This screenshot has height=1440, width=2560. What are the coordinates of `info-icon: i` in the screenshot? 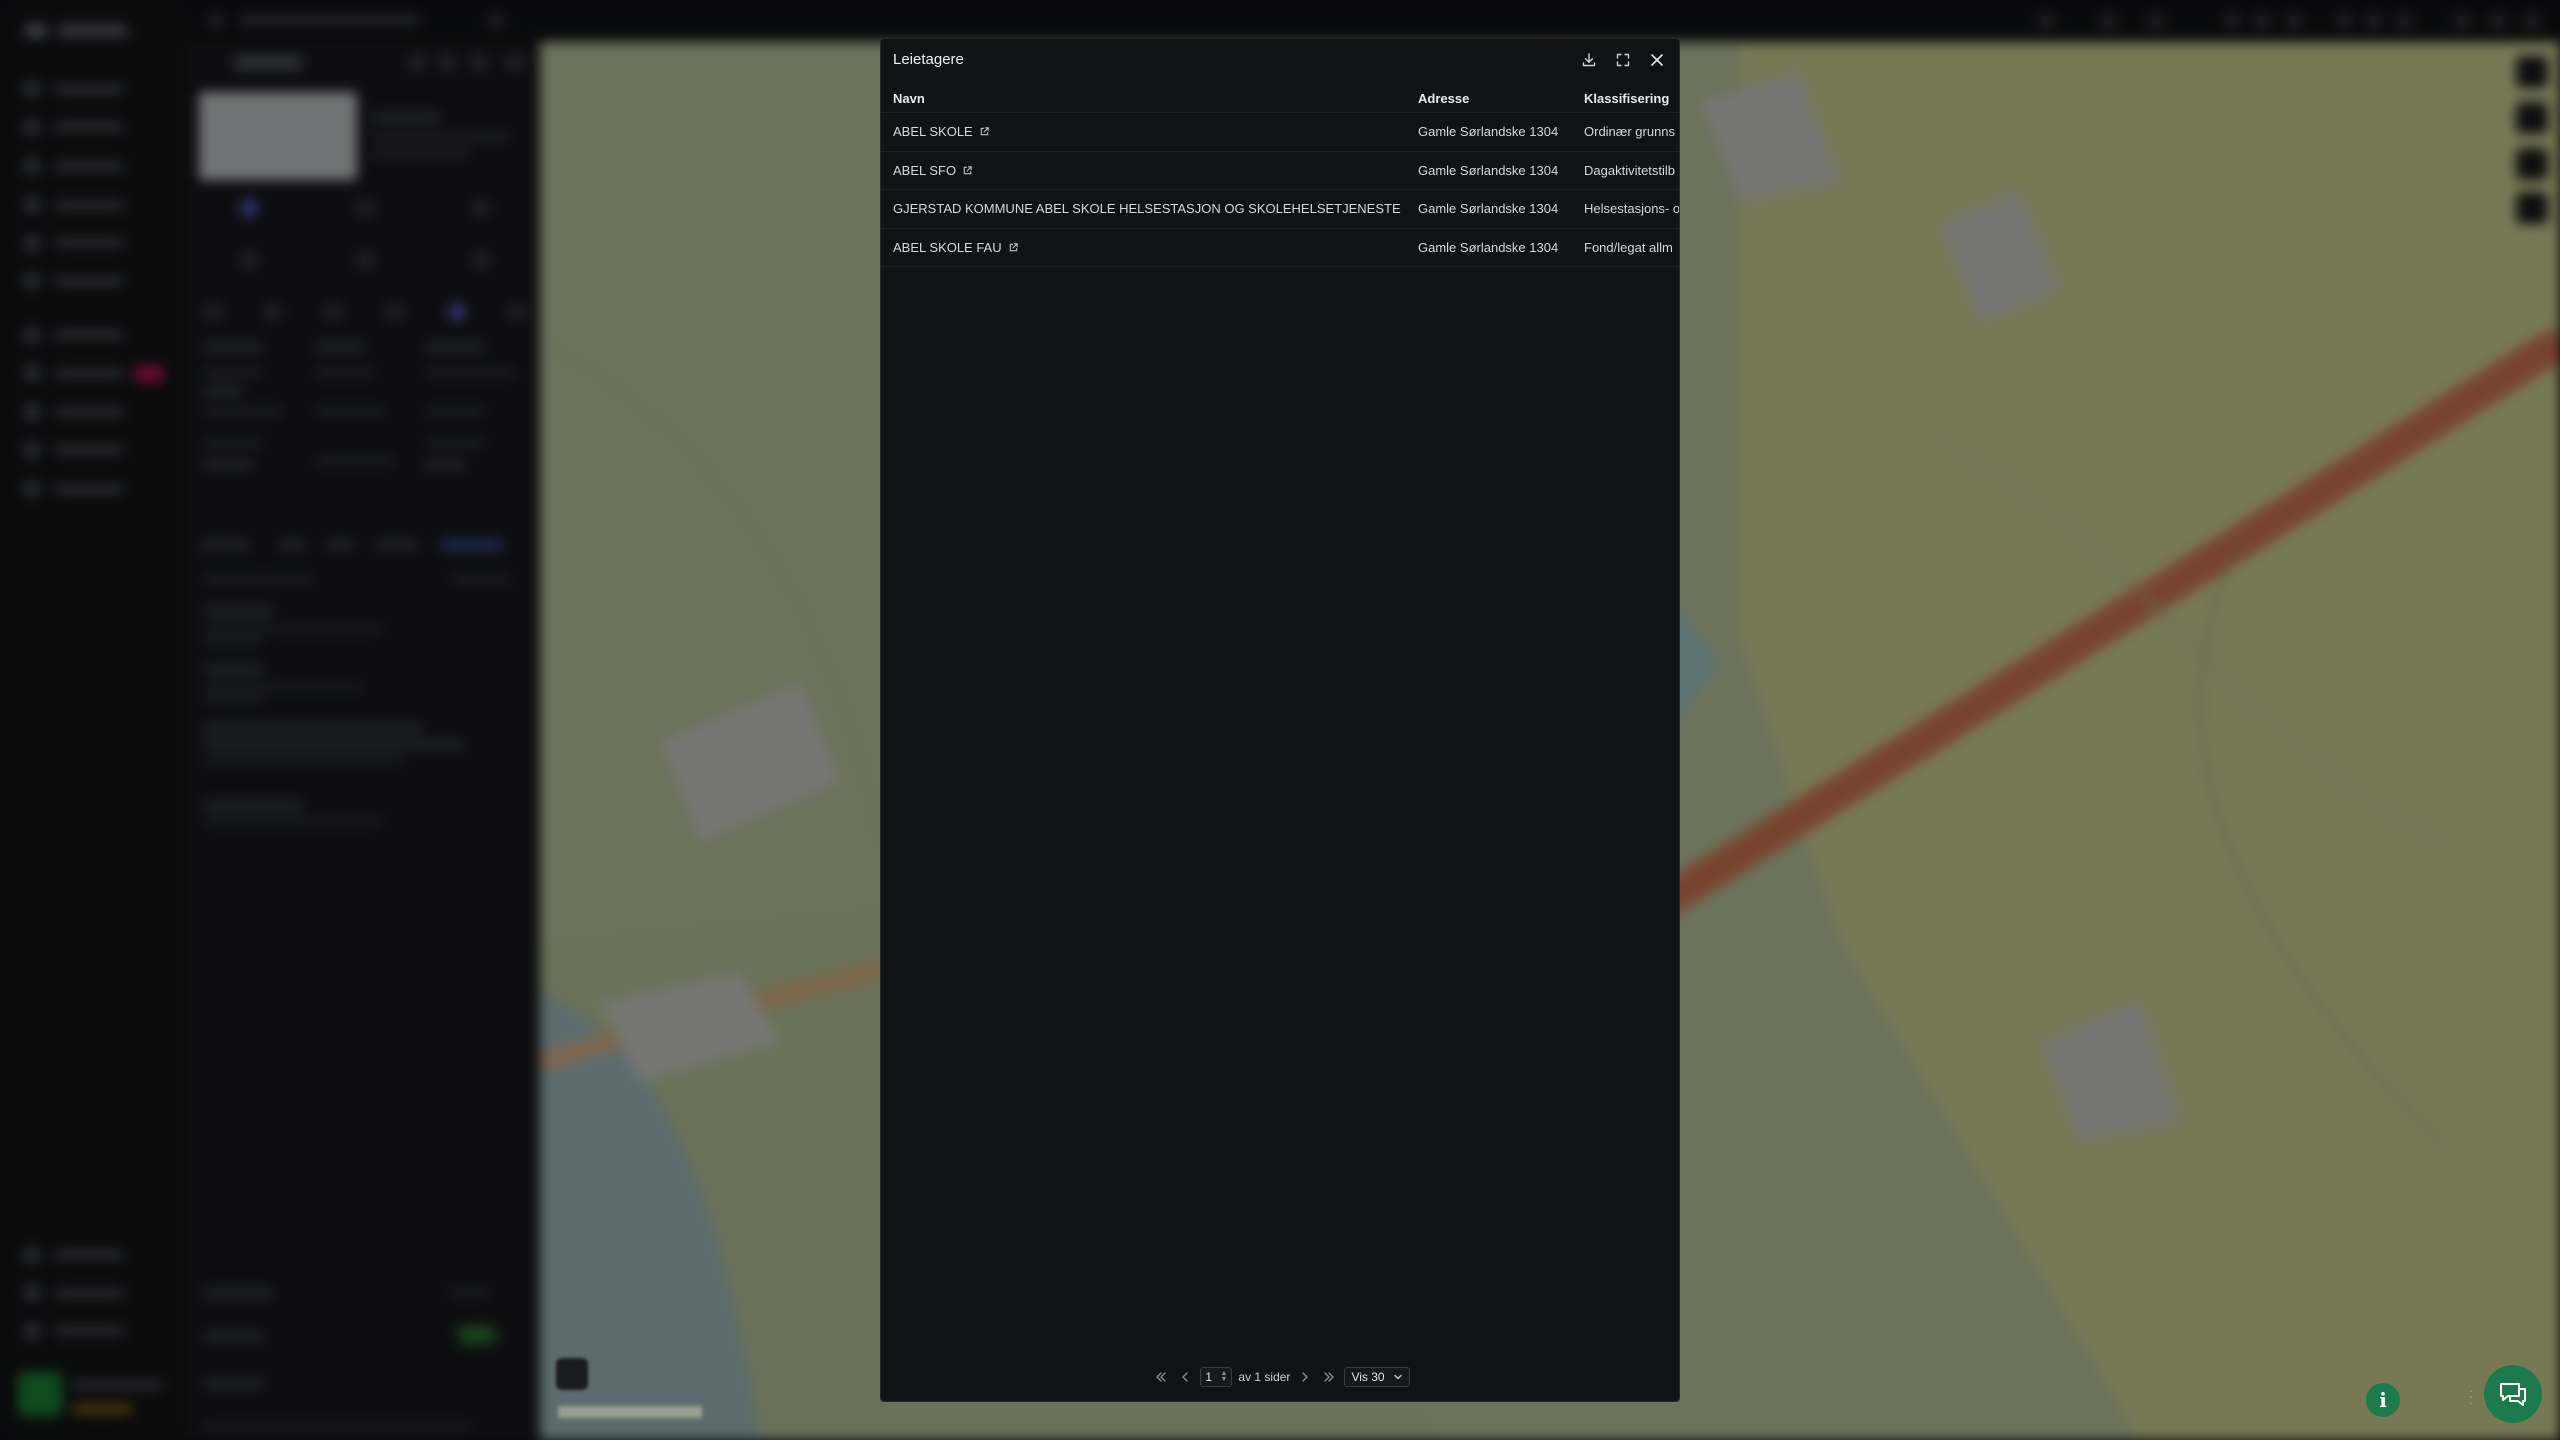 It's located at (2383, 1400).